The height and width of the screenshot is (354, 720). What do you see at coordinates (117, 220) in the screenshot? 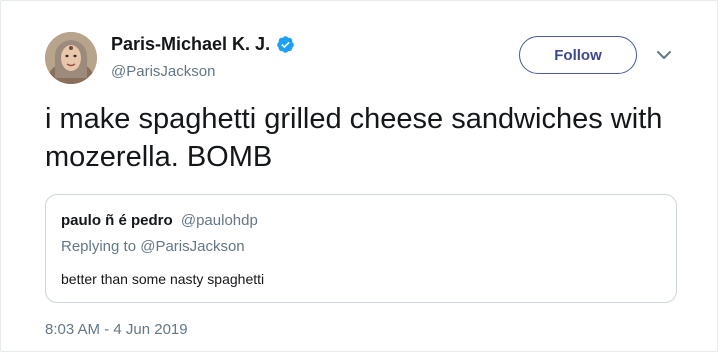
I see `quoted-author-name: paulo ñ é pedro` at bounding box center [117, 220].